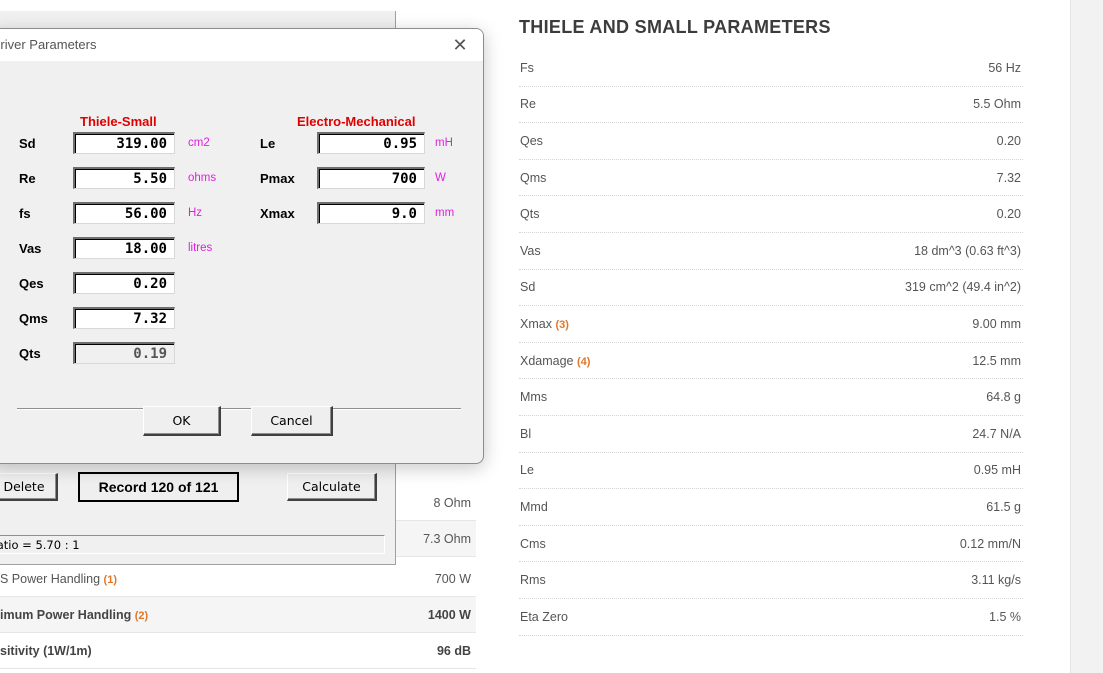 The image size is (1103, 673). Describe the element at coordinates (530, 250) in the screenshot. I see `ts-param-name: Vas` at that location.